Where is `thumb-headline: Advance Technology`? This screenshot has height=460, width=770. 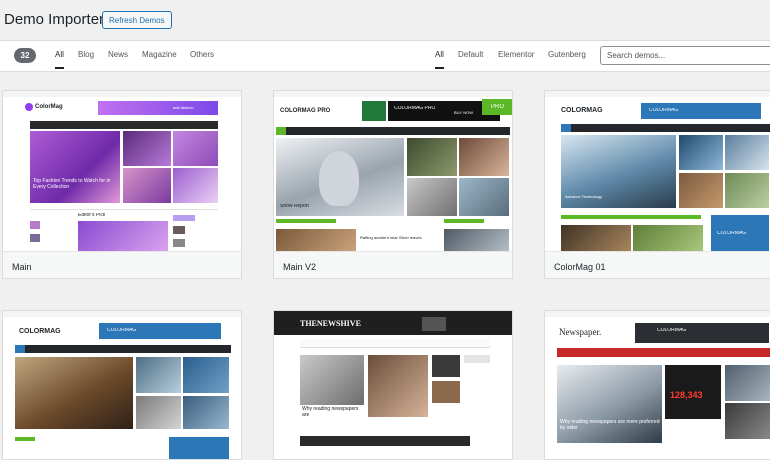
thumb-headline: Advance Technology is located at coordinates (583, 197).